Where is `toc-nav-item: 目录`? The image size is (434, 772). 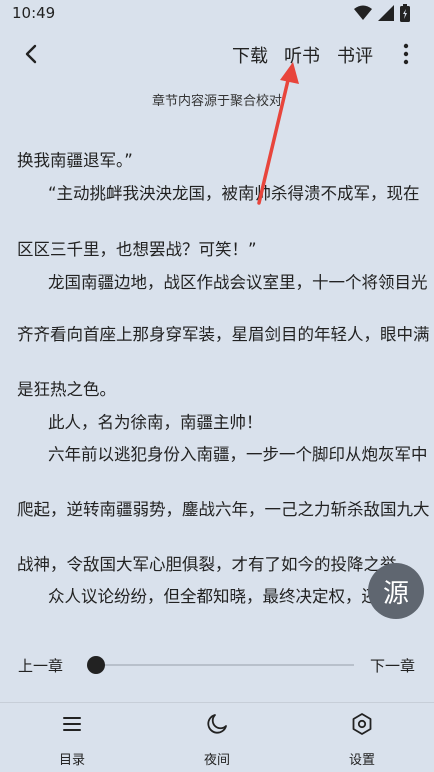 toc-nav-item: 目录 is located at coordinates (72, 739).